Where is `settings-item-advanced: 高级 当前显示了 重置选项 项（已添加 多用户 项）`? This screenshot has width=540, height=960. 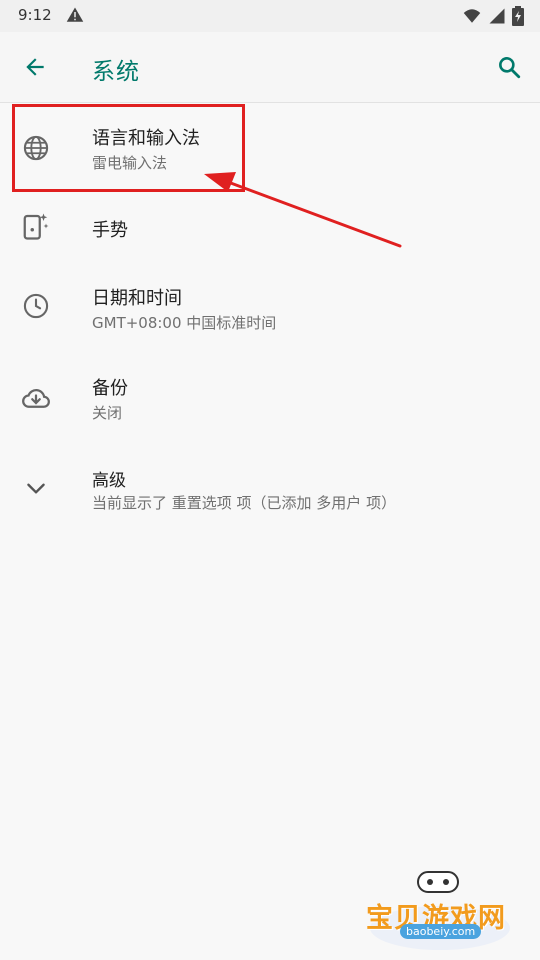
settings-item-advanced: 高级 当前显示了 重置选项 项（已添加 多用户 项） is located at coordinates (270, 490).